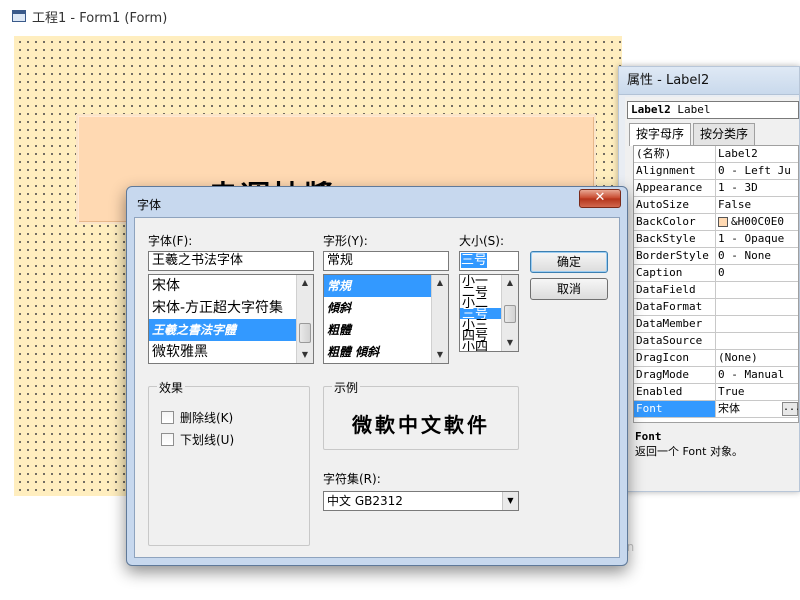 The image size is (800, 600). What do you see at coordinates (231, 352) in the screenshot?
I see `list-item: 微软雅黑` at bounding box center [231, 352].